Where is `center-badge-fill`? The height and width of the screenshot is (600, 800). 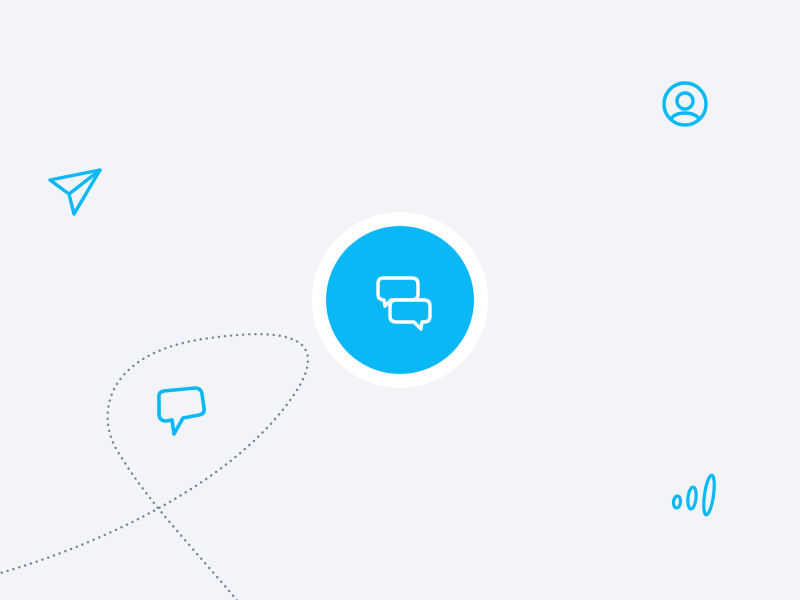
center-badge-fill is located at coordinates (400, 300).